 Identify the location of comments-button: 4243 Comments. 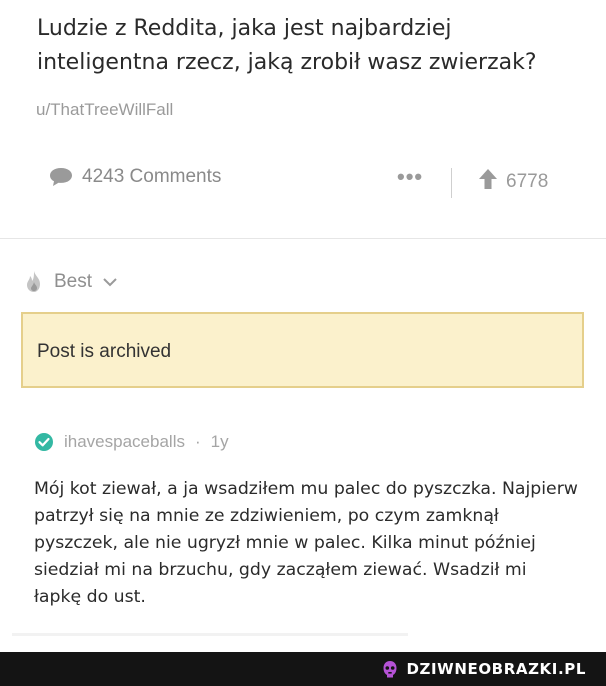
(134, 177).